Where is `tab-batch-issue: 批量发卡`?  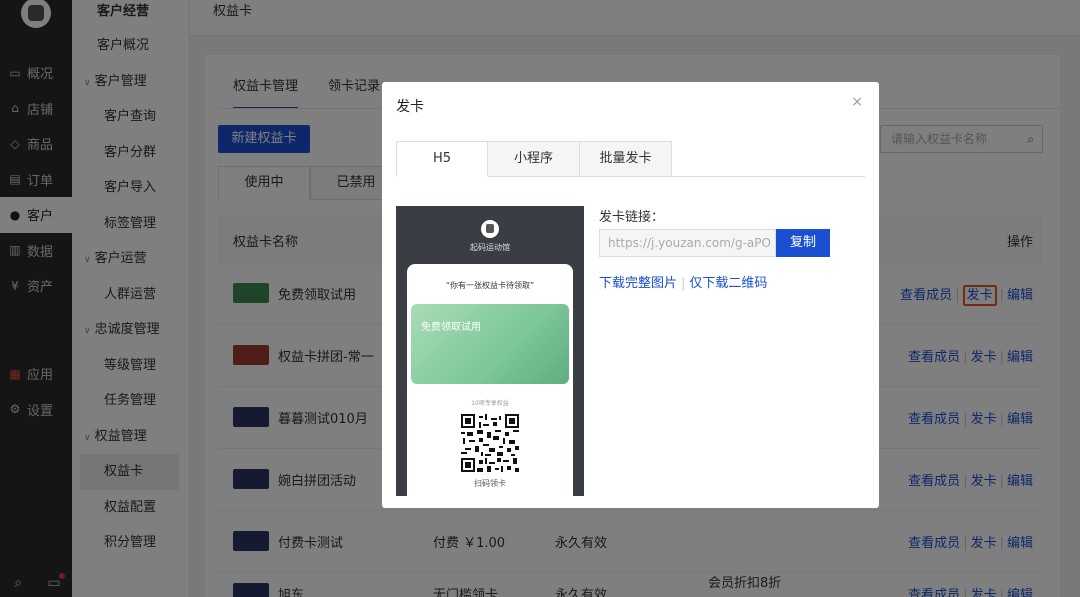 tab-batch-issue: 批量发卡 is located at coordinates (626, 159).